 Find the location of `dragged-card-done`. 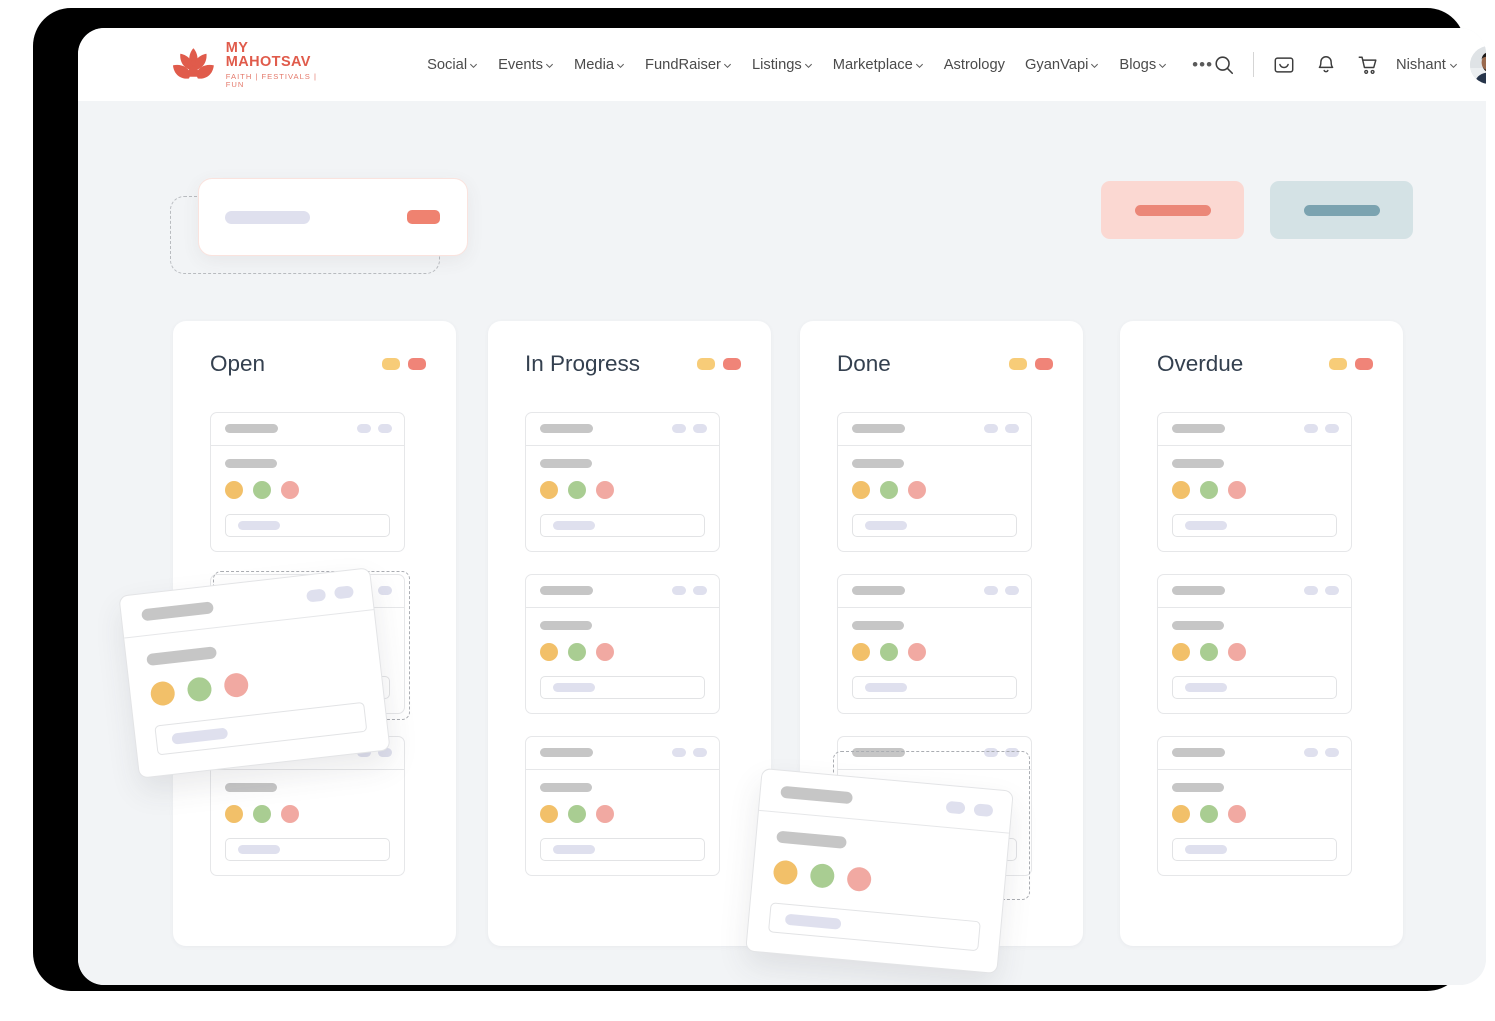

dragged-card-done is located at coordinates (879, 871).